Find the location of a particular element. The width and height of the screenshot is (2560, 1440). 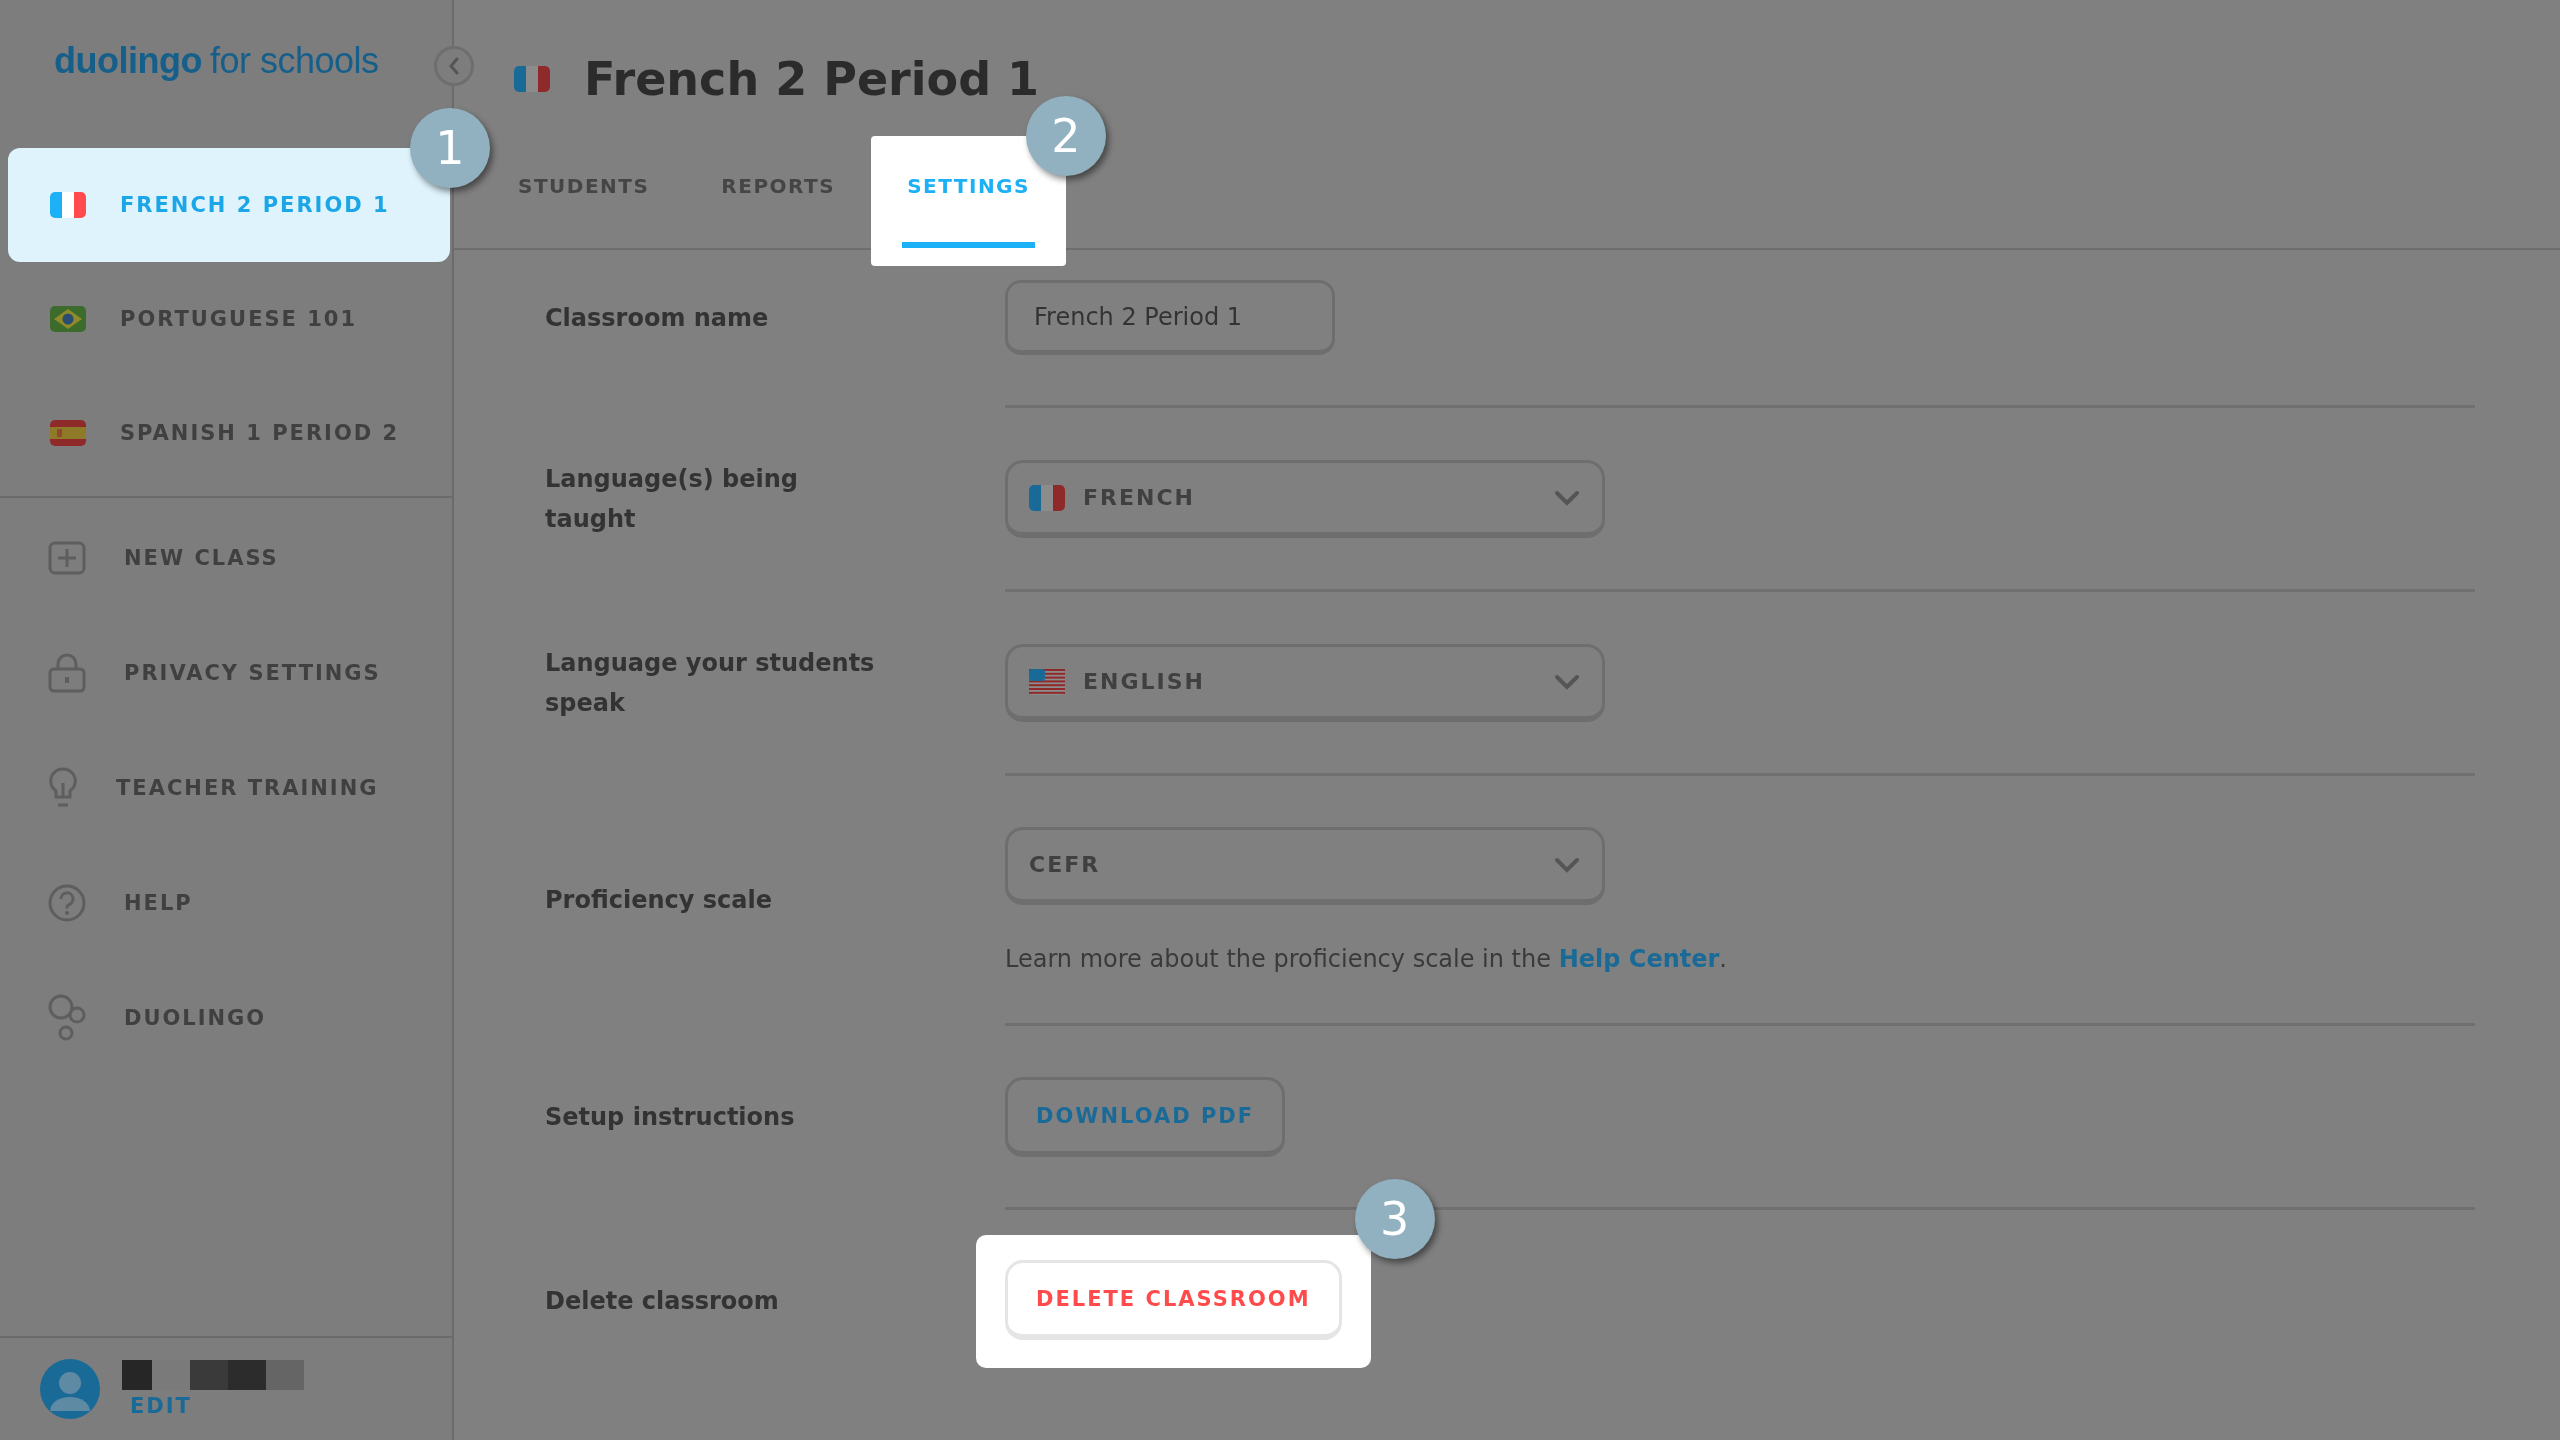

sidebar-link: HELP is located at coordinates (226, 902).